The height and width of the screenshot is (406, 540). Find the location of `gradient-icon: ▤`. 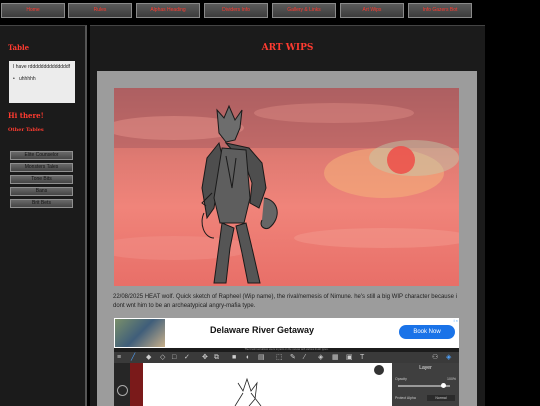

gradient-icon: ▤ is located at coordinates (261, 357).